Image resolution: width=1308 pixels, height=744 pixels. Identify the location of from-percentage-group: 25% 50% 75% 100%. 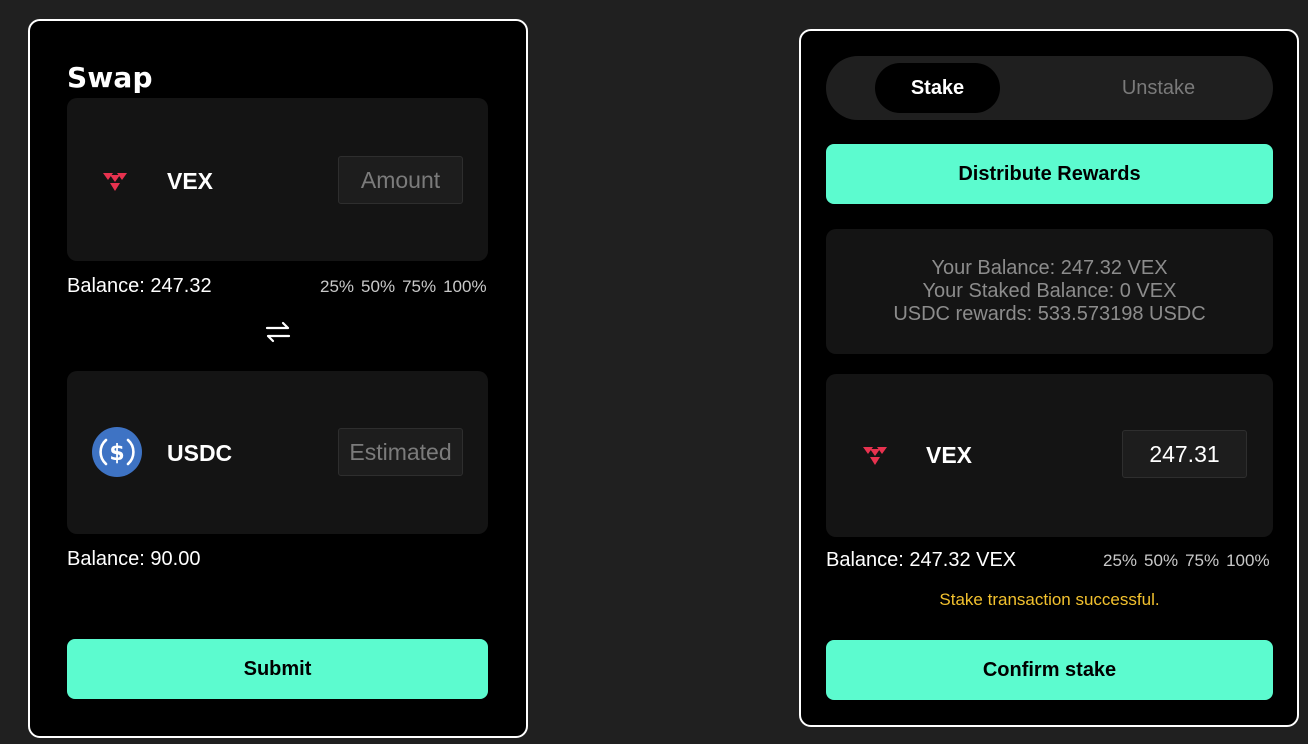
(403, 287).